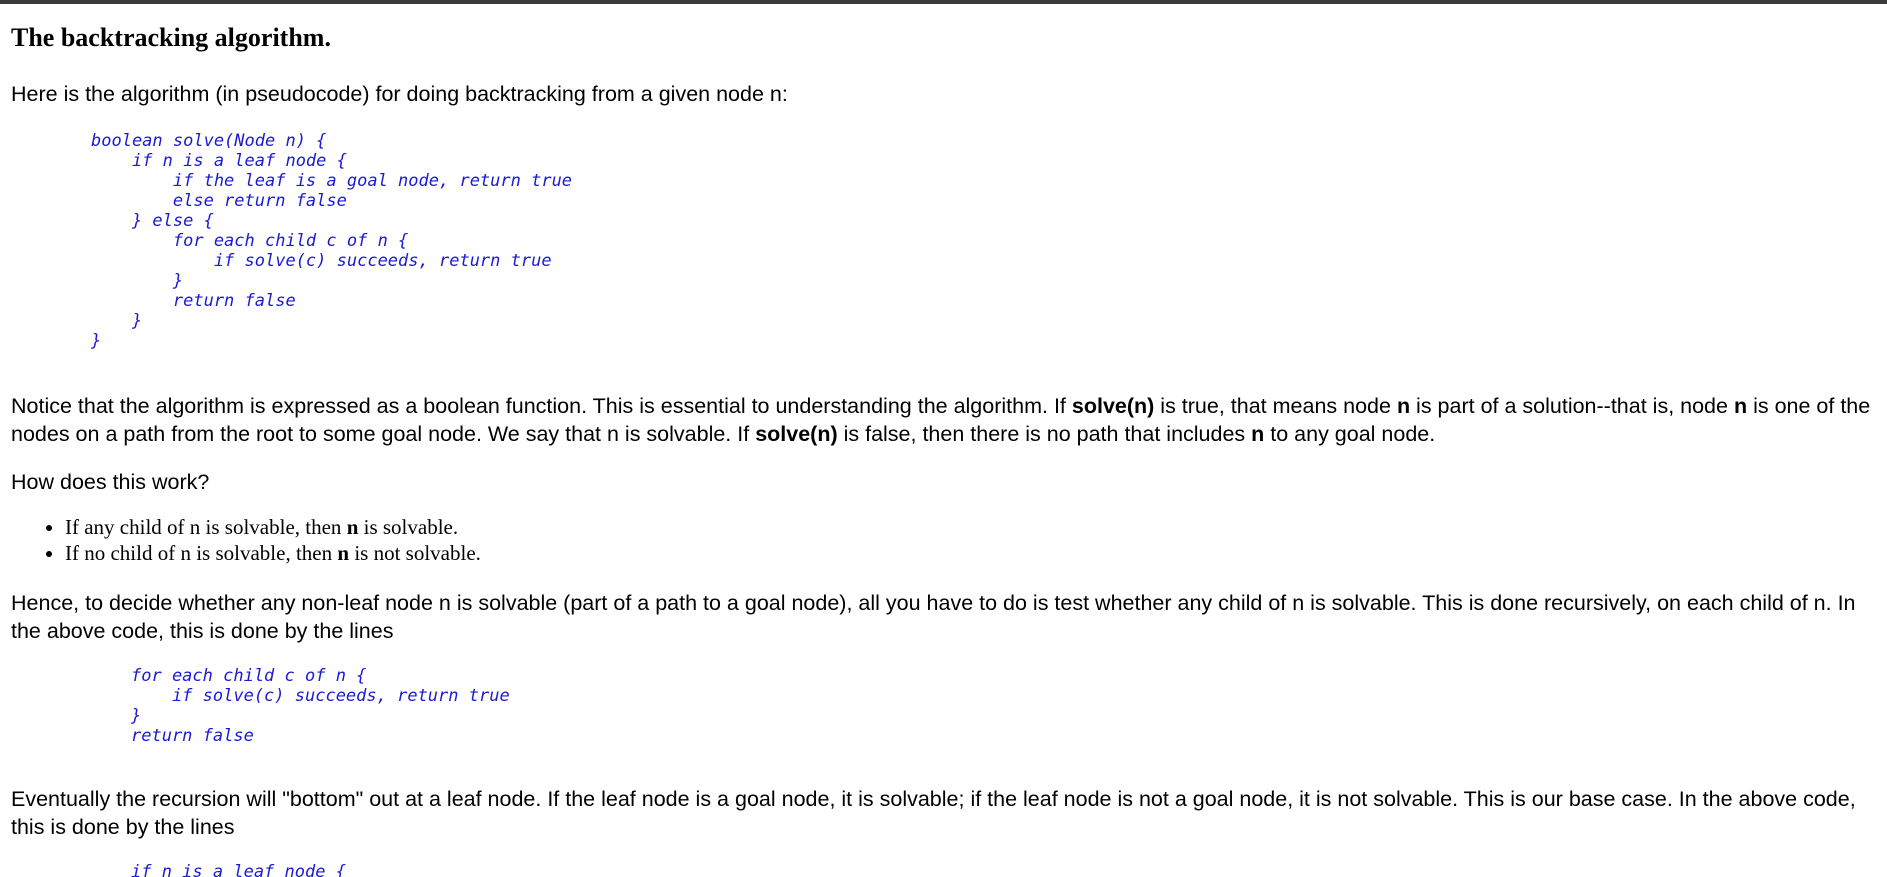 This screenshot has height=877, width=1887. Describe the element at coordinates (1350, 434) in the screenshot. I see `notice-text: to any goal node.` at that location.